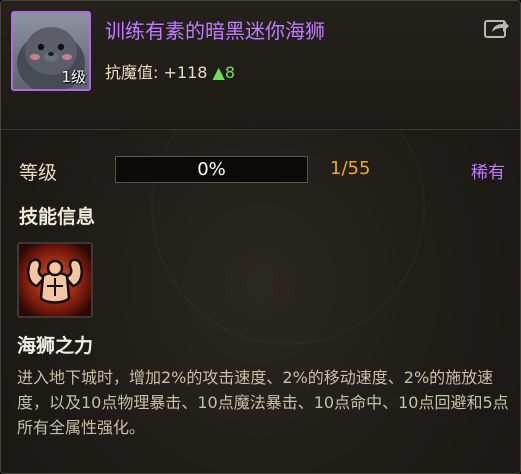 The height and width of the screenshot is (474, 521). What do you see at coordinates (350, 168) in the screenshot?
I see `experience-count: 1/55` at bounding box center [350, 168].